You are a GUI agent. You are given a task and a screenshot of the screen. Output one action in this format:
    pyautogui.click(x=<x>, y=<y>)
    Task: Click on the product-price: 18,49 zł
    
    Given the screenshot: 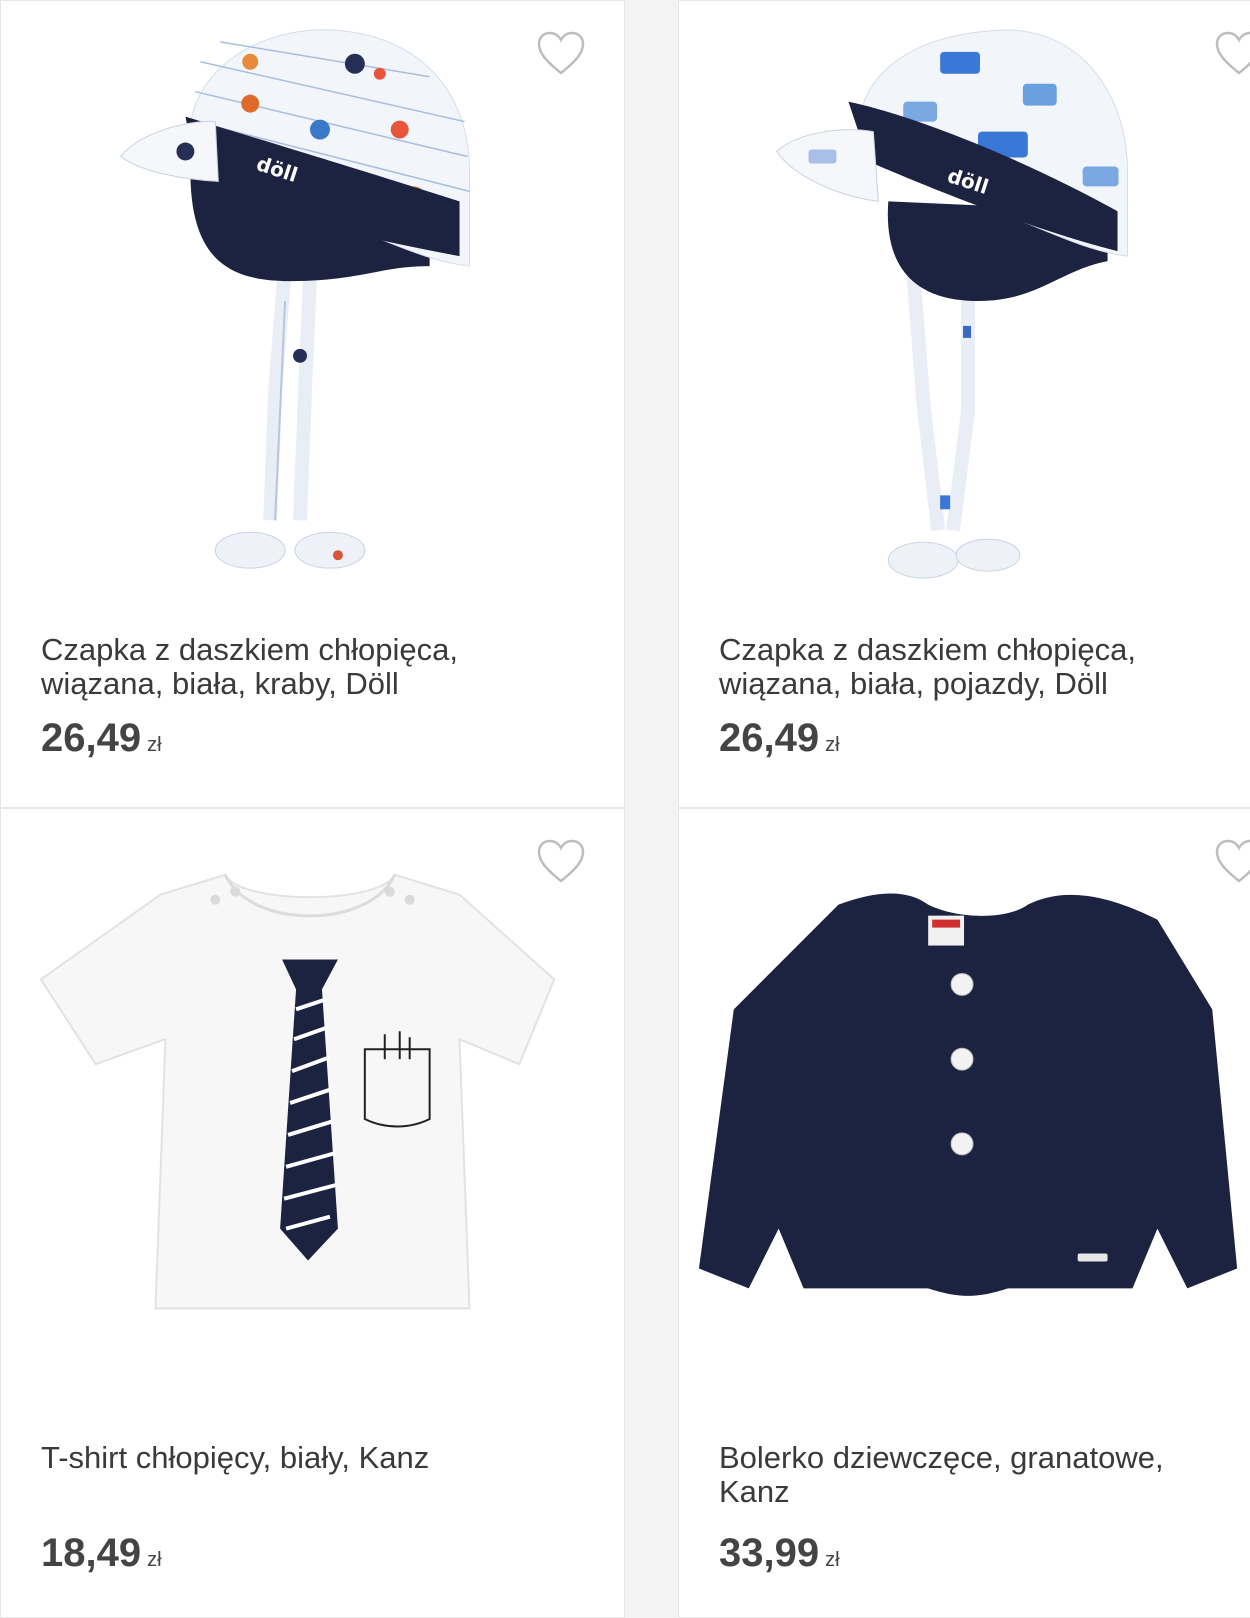 What is the action you would take?
    pyautogui.click(x=101, y=1553)
    